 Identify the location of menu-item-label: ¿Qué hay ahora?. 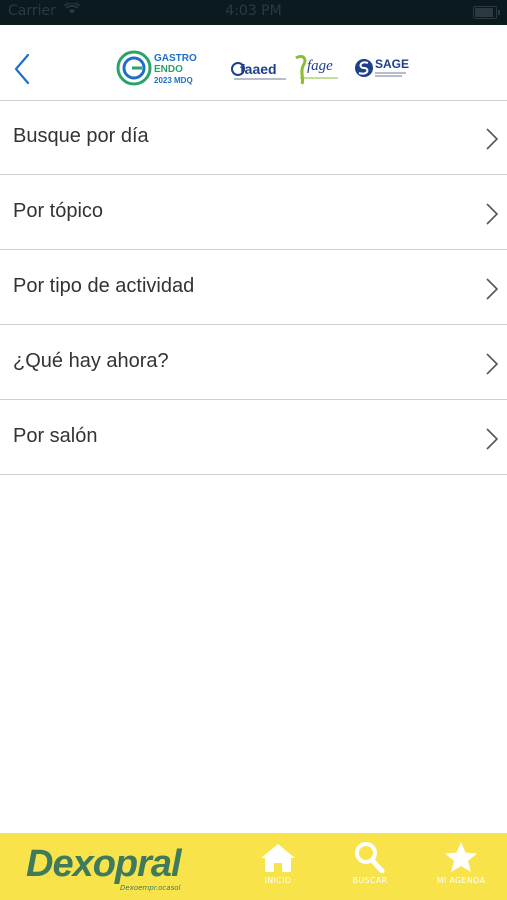
(91, 361).